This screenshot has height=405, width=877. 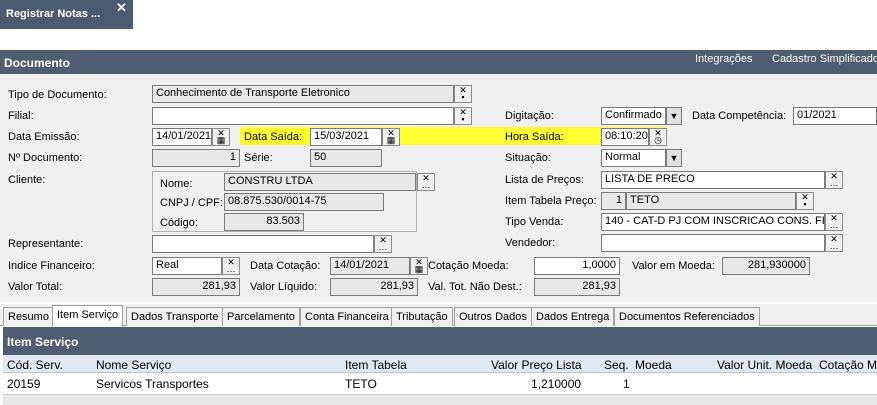 What do you see at coordinates (221, 137) in the screenshot?
I see `data-emissao-calendar-icon: ✕ ▦` at bounding box center [221, 137].